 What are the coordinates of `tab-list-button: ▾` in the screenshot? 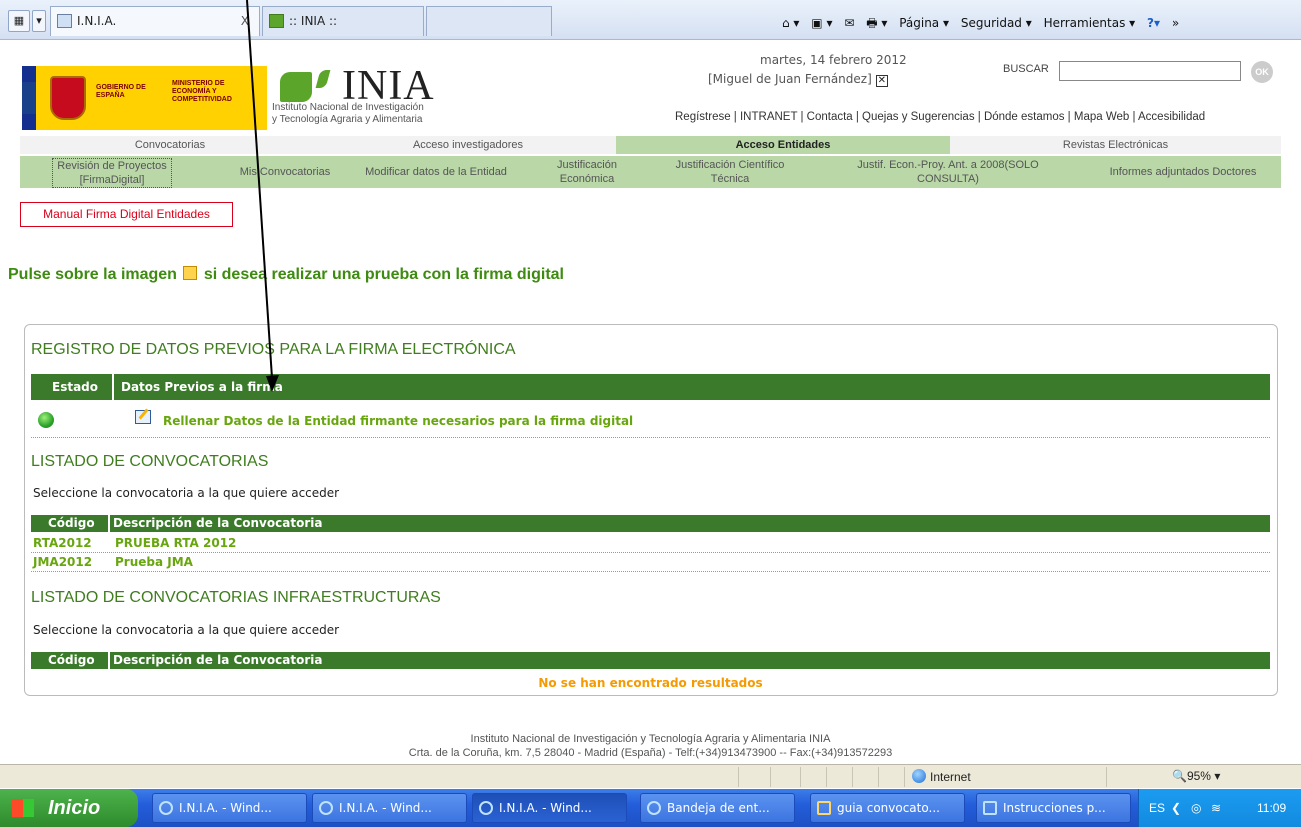 It's located at (39, 21).